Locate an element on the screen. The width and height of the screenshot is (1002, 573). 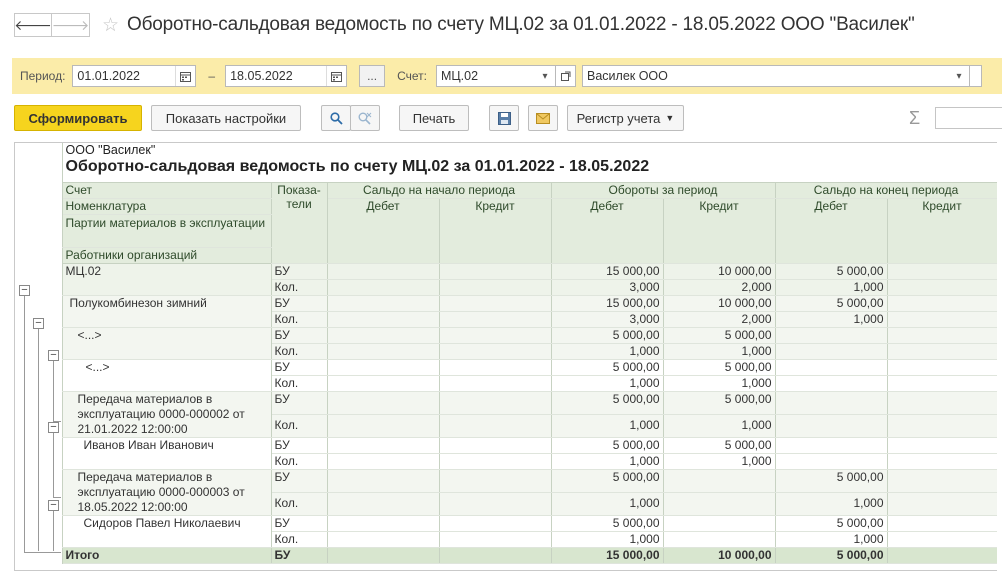
open-organization-button is located at coordinates (976, 76).